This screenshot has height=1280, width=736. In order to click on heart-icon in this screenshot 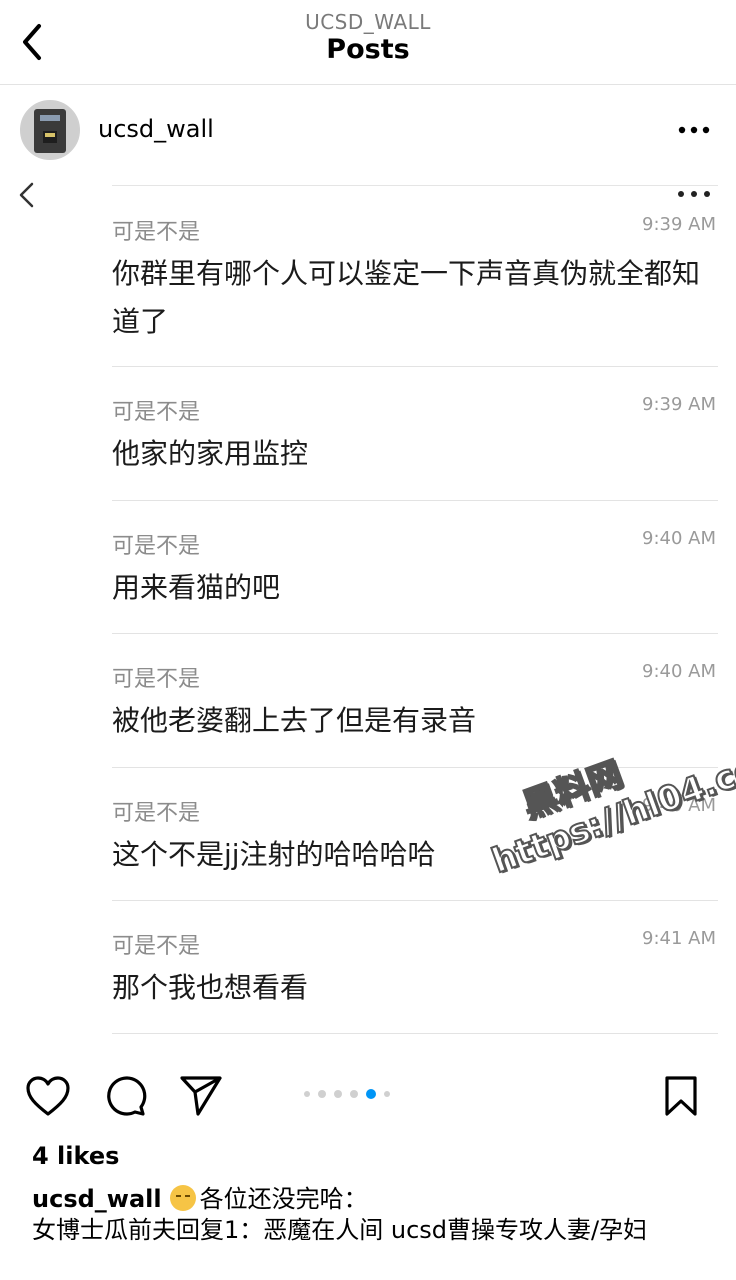, I will do `click(48, 1096)`.